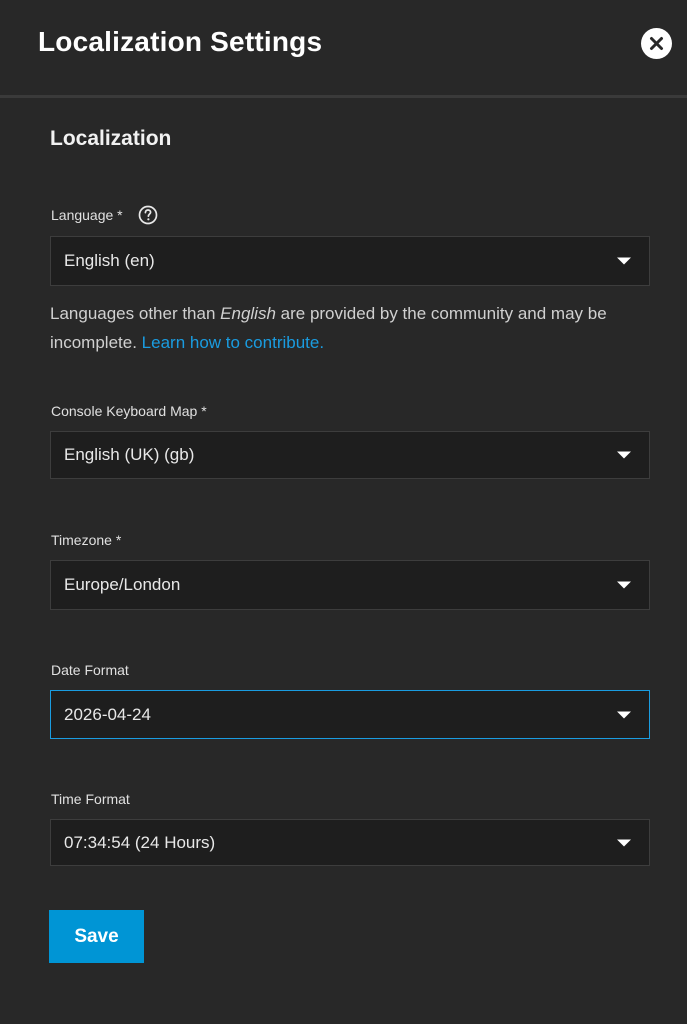 This screenshot has height=1024, width=687. What do you see at coordinates (107, 714) in the screenshot?
I see `date-format-value: 2026-04-24` at bounding box center [107, 714].